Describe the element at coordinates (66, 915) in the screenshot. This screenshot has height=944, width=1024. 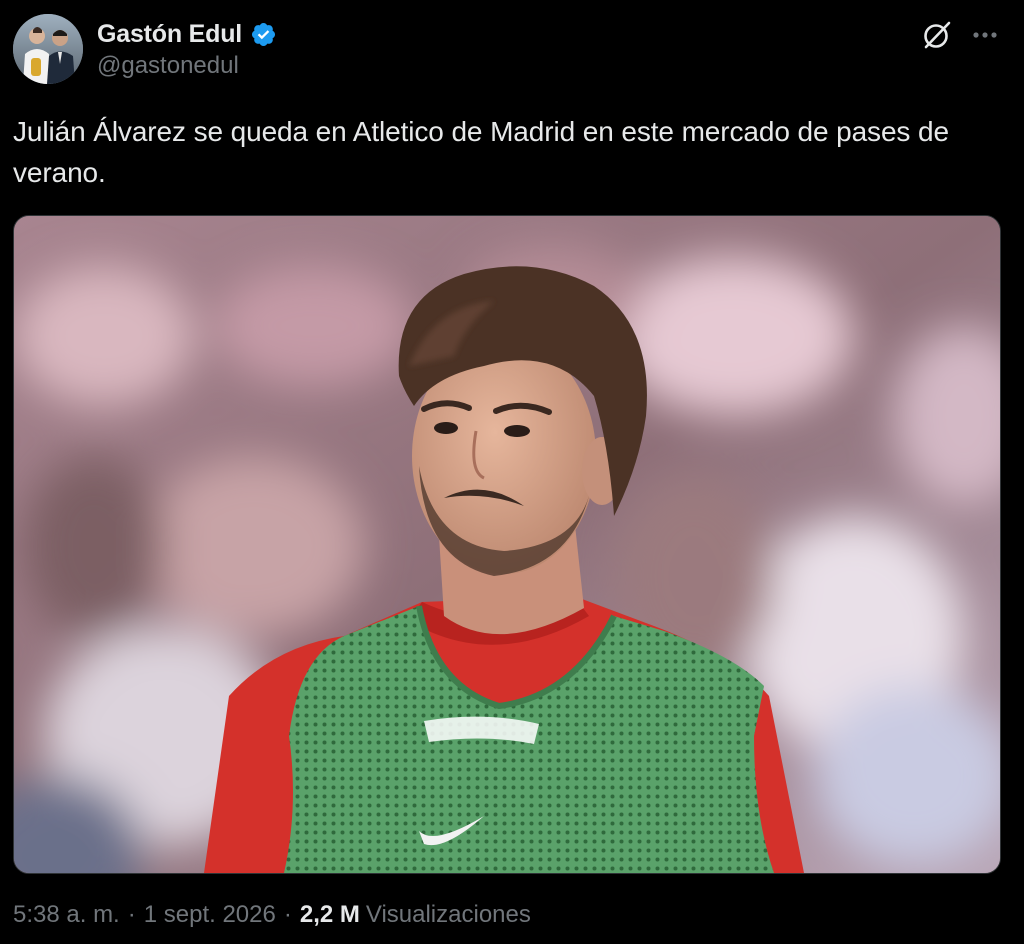
I see `tweet-time: 5:38 a. m.` at that location.